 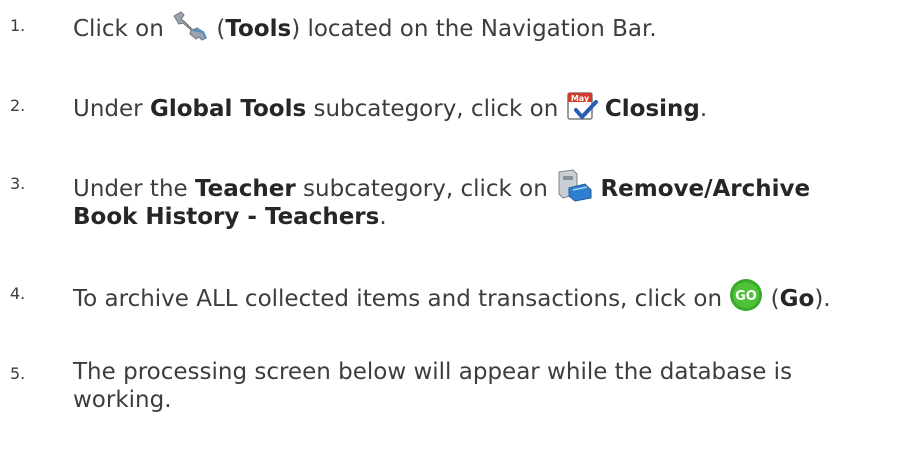 I want to click on svg-text: May, so click(x=579, y=98).